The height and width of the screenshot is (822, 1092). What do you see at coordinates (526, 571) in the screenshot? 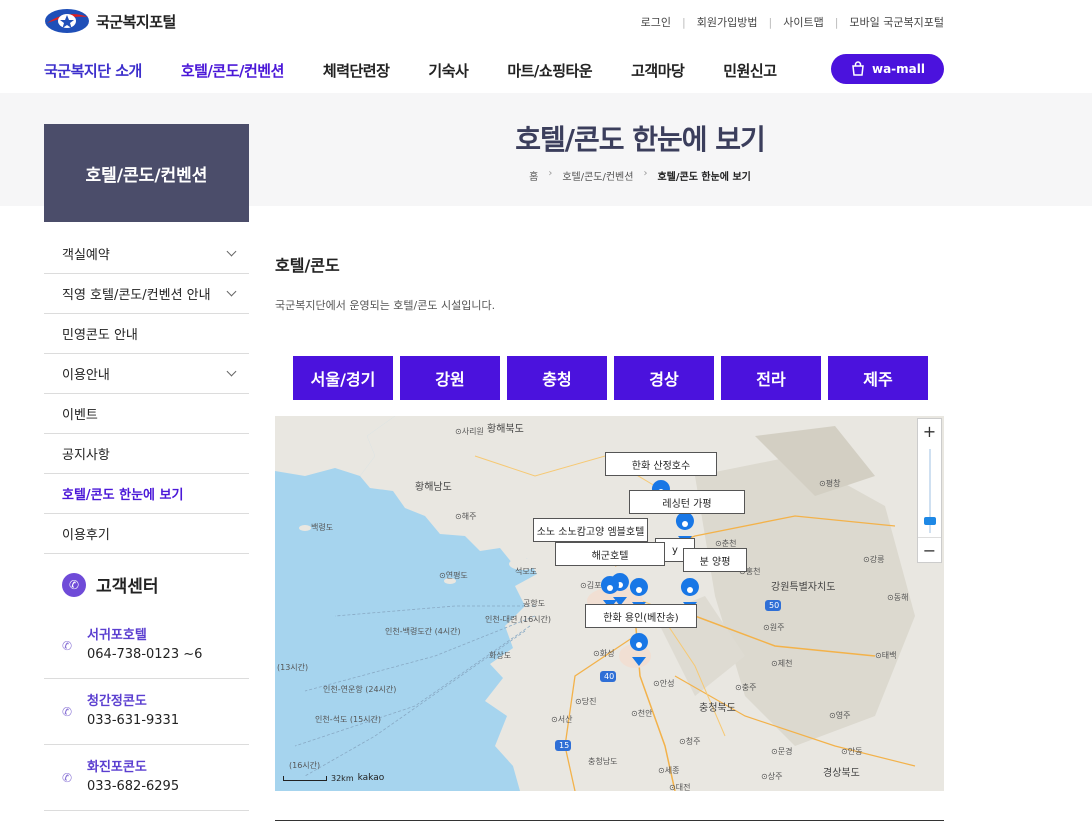
I see `map-place-label: 석모도` at bounding box center [526, 571].